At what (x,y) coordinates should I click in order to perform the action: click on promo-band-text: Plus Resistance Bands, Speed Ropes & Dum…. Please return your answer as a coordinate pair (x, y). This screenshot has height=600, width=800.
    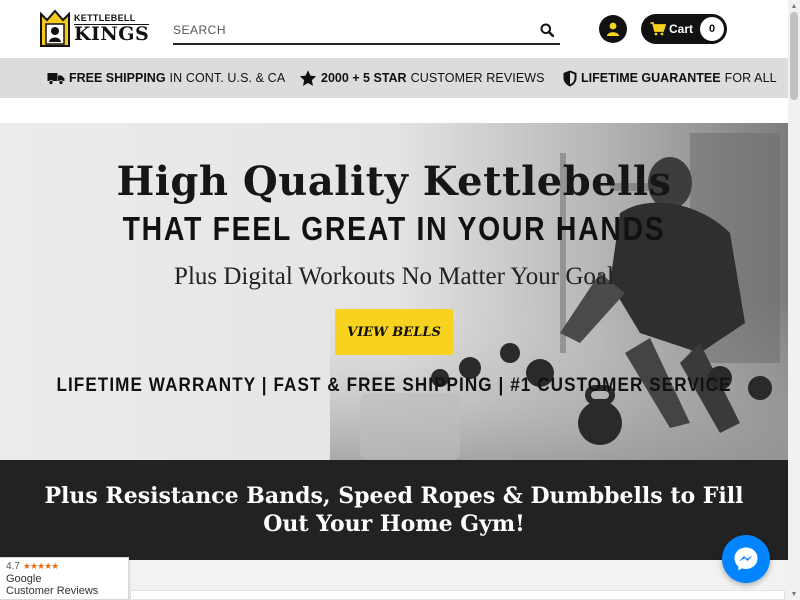
    Looking at the image, I should click on (394, 510).